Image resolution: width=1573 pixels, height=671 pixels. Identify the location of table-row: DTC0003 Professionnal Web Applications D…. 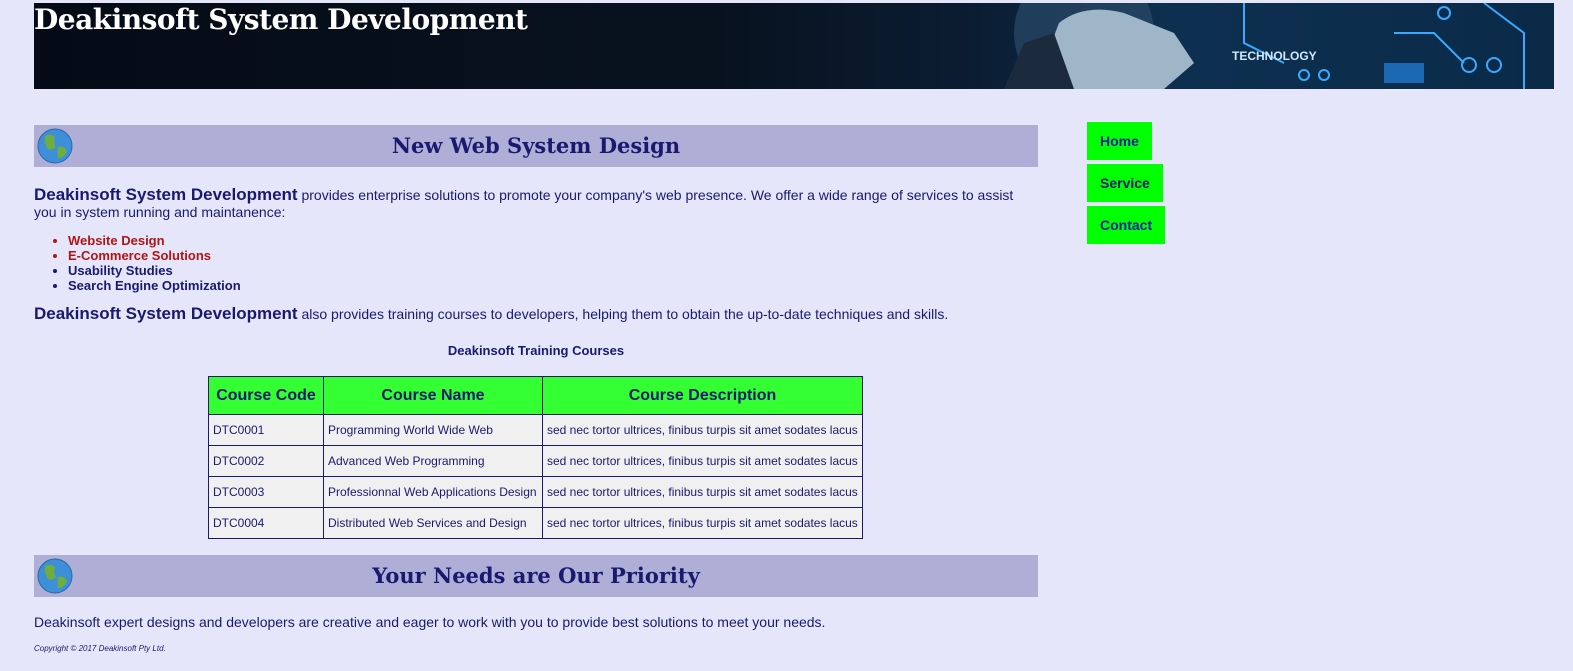
(535, 492).